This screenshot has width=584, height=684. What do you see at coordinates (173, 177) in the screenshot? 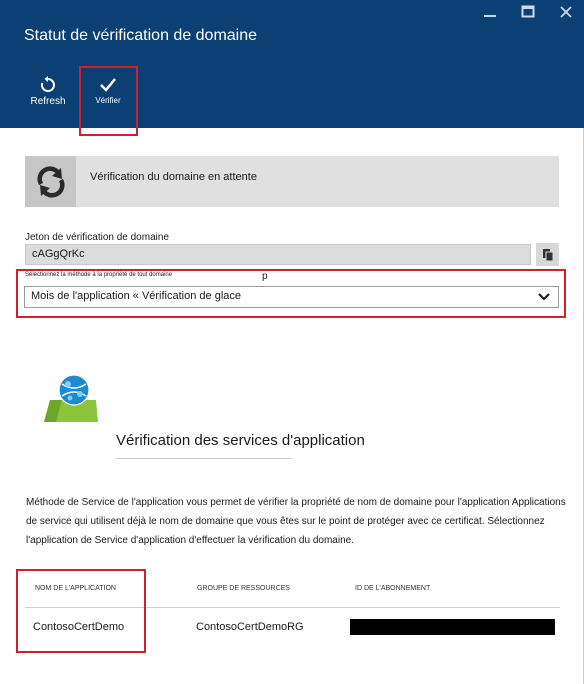
I see `status-text: Vérification du domaine en attente` at bounding box center [173, 177].